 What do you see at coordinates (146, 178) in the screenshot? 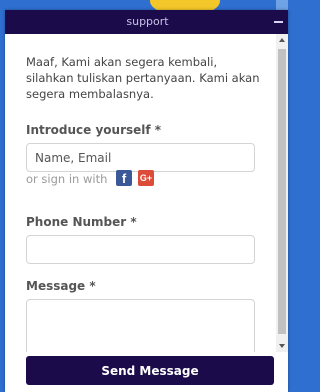
I see `google-plus-icon: G+` at bounding box center [146, 178].